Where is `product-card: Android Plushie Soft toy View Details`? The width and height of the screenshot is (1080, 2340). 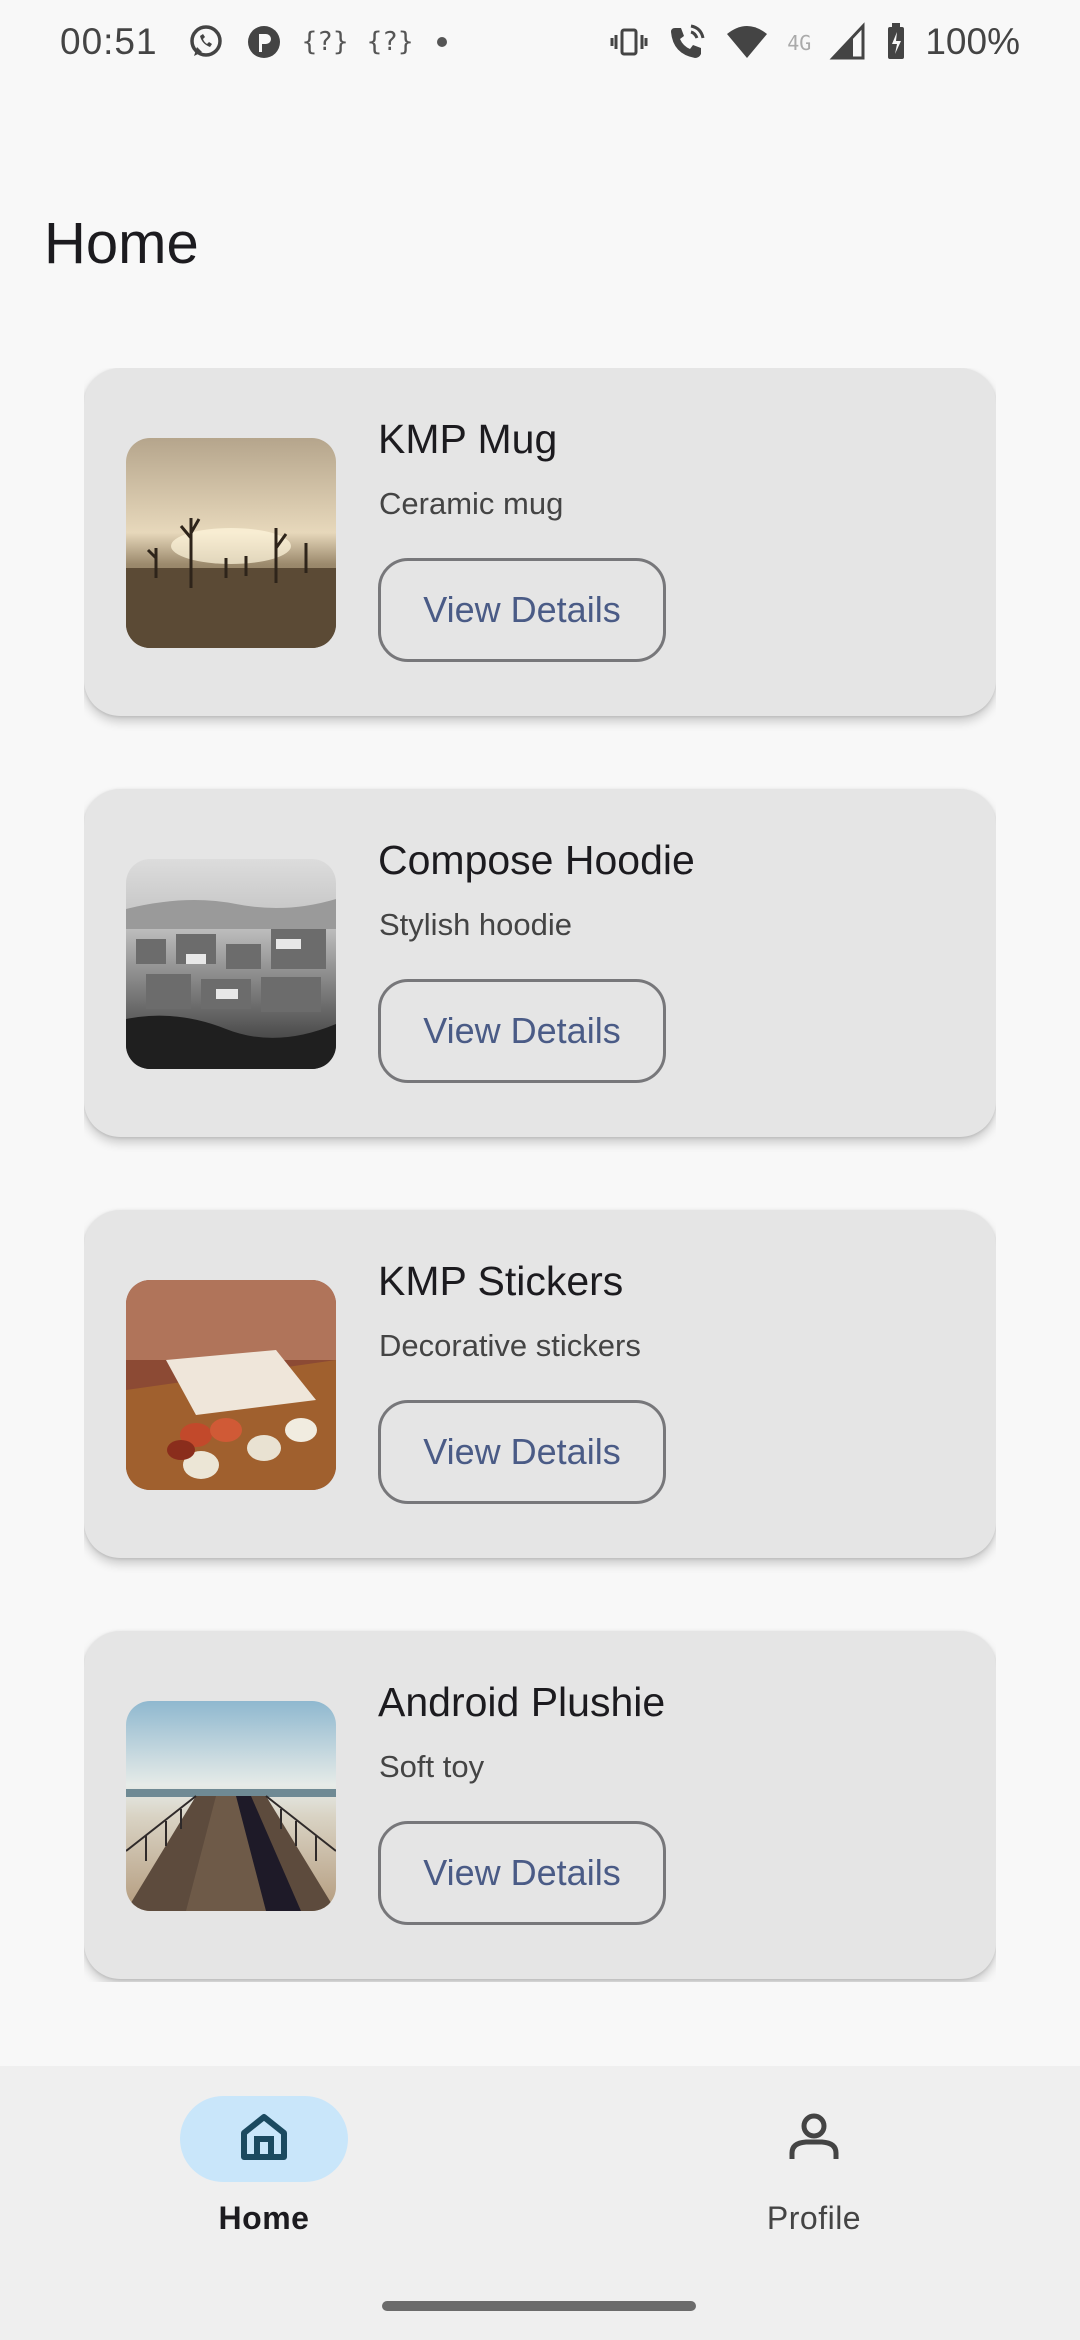 product-card: Android Plushie Soft toy View Details is located at coordinates (540, 1805).